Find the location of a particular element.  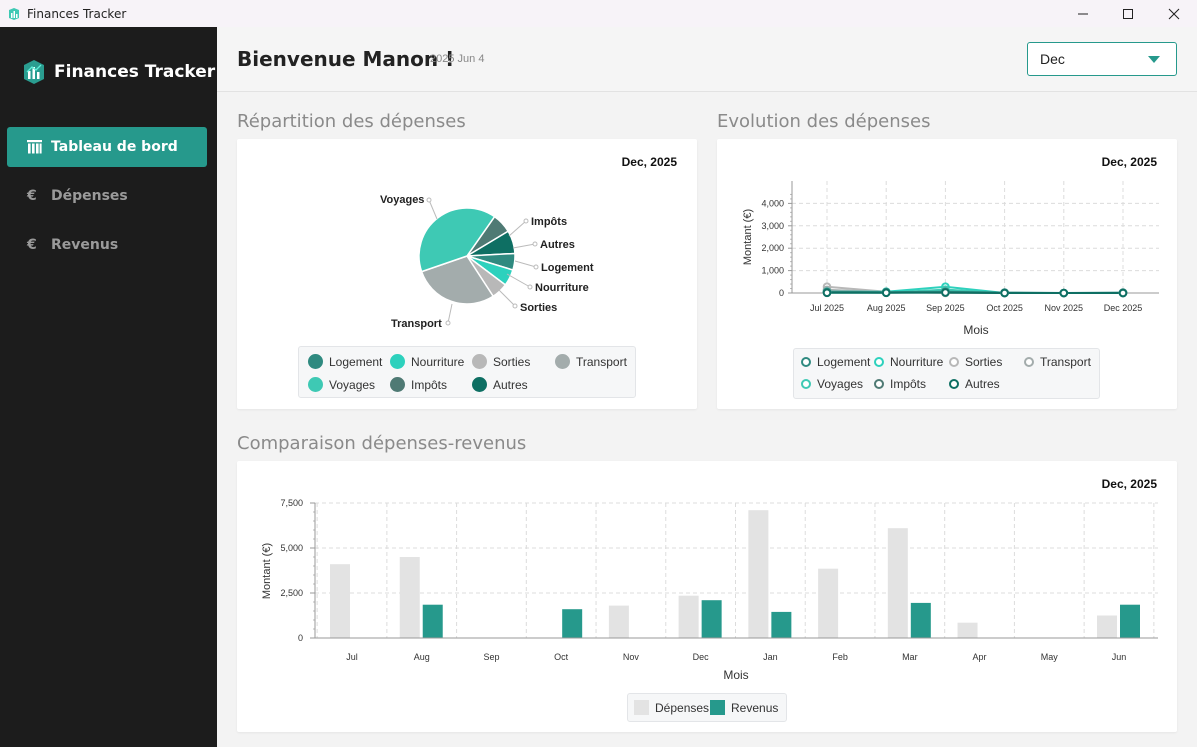

bar-xtick-label: Jun is located at coordinates (1119, 657).